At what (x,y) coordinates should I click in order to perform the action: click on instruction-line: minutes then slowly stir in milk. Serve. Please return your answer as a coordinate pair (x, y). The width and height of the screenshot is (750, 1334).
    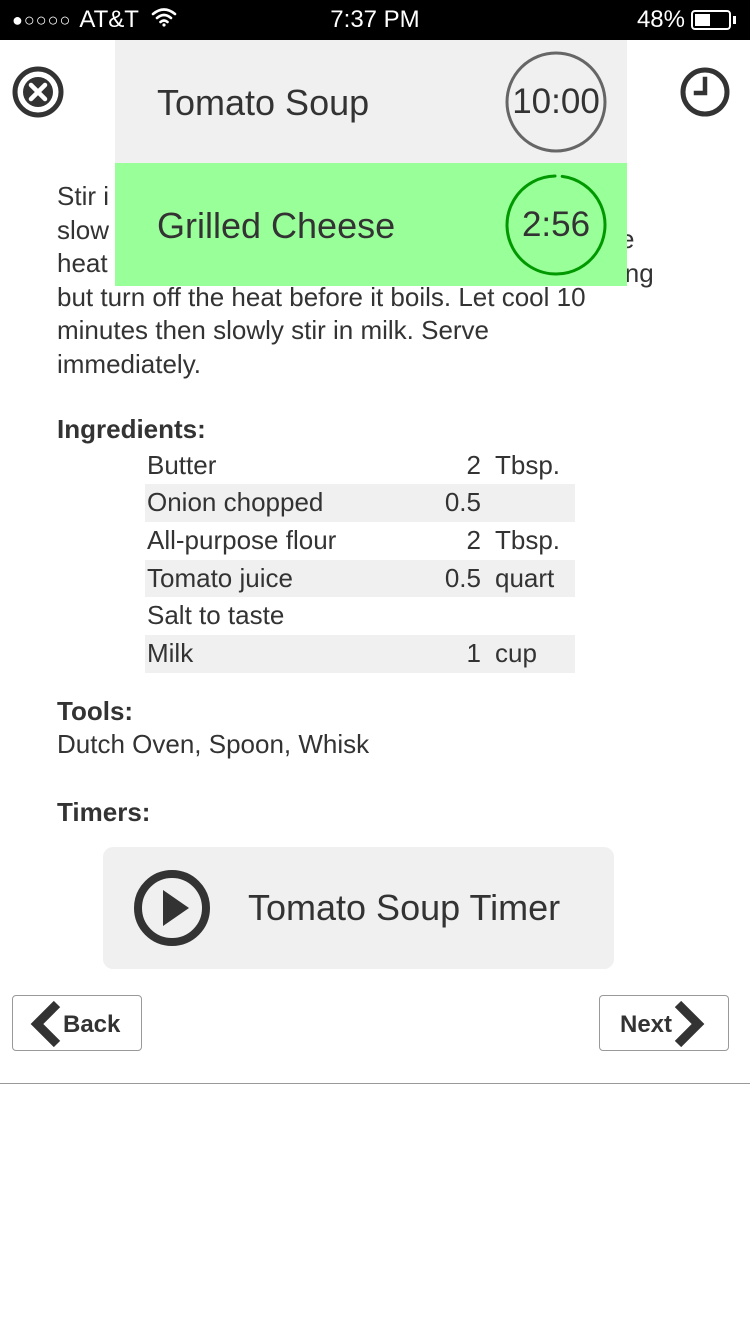
    Looking at the image, I should click on (273, 330).